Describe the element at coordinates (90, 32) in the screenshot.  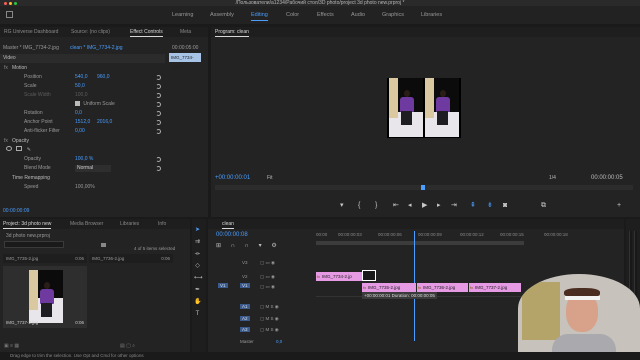
I see `tab-source: Source: (no clips)` at that location.